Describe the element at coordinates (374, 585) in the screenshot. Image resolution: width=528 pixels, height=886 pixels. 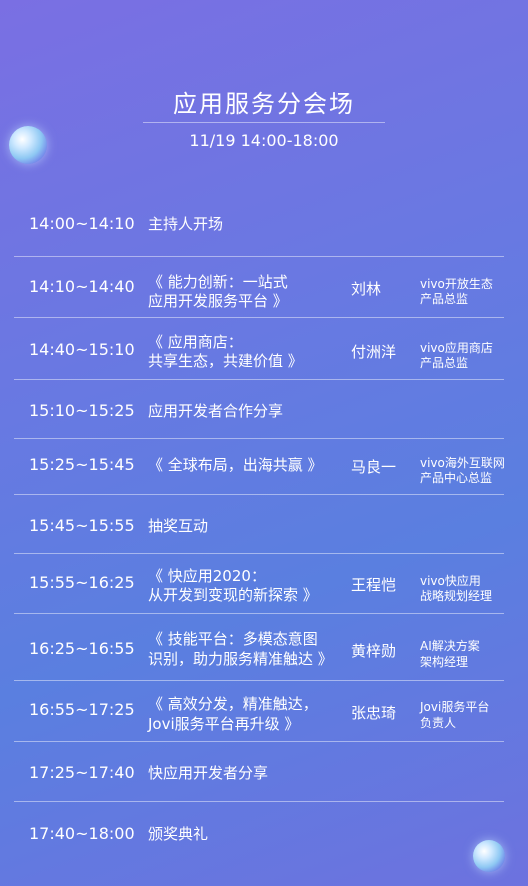
I see `speaker-name: 王程恺` at that location.